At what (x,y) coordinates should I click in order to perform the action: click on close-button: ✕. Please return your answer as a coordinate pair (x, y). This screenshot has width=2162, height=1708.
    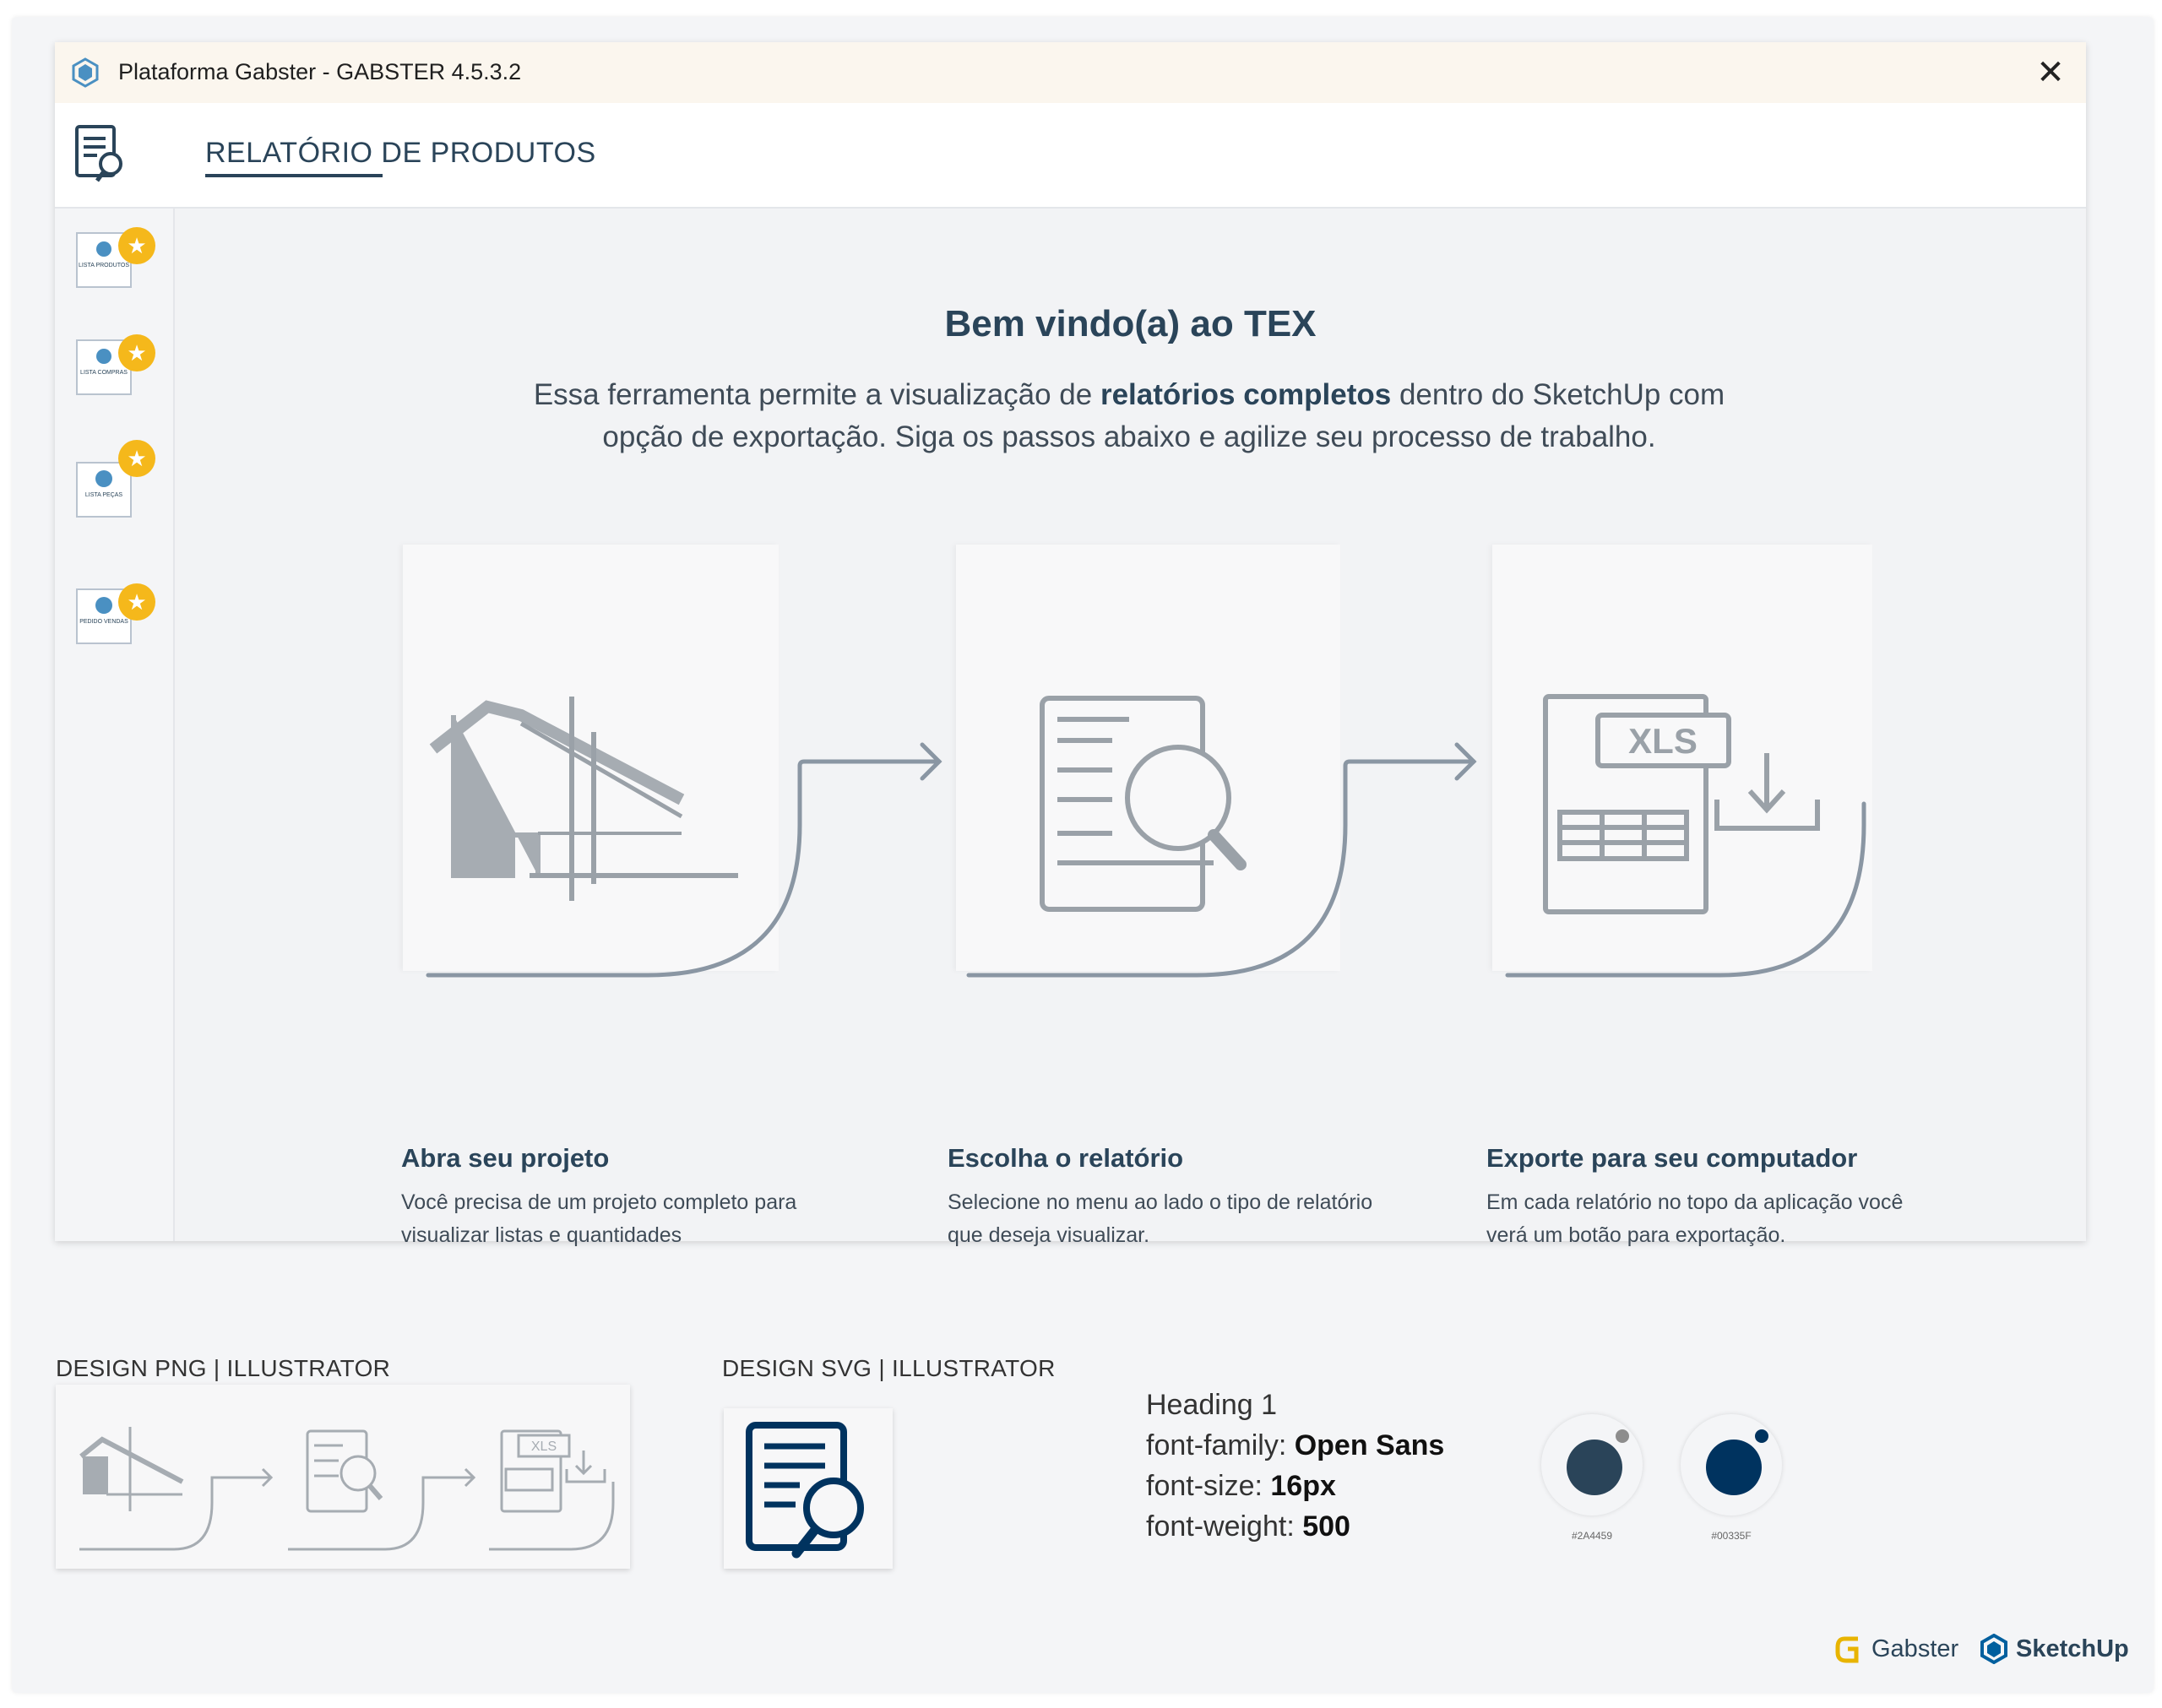
    Looking at the image, I should click on (2050, 72).